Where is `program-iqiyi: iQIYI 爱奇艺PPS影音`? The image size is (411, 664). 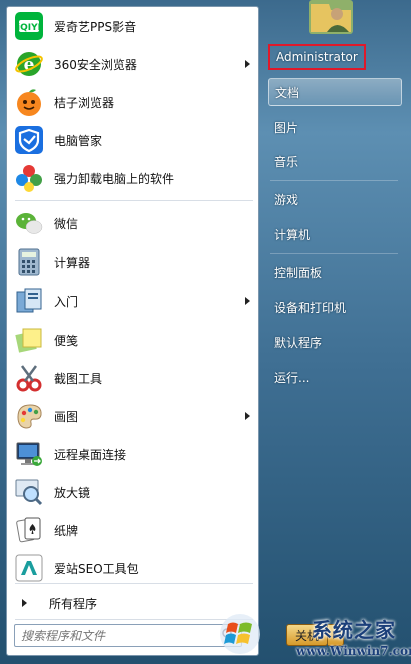 program-iqiyi: iQIYI 爱奇艺PPS影音 is located at coordinates (133, 26).